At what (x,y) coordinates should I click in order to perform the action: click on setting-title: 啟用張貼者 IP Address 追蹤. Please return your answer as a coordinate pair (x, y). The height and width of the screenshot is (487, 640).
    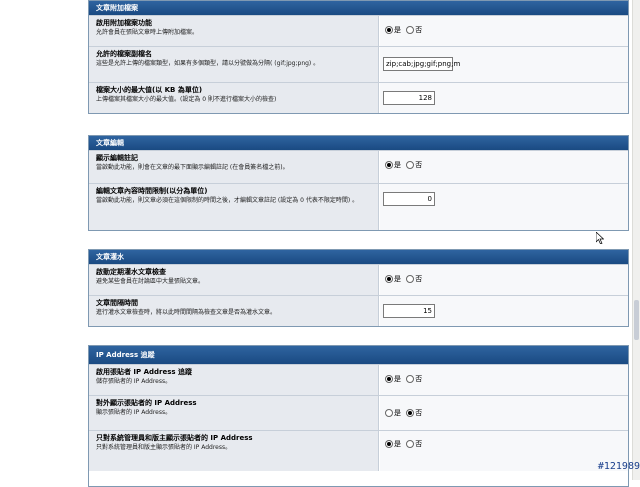
    Looking at the image, I should click on (144, 372).